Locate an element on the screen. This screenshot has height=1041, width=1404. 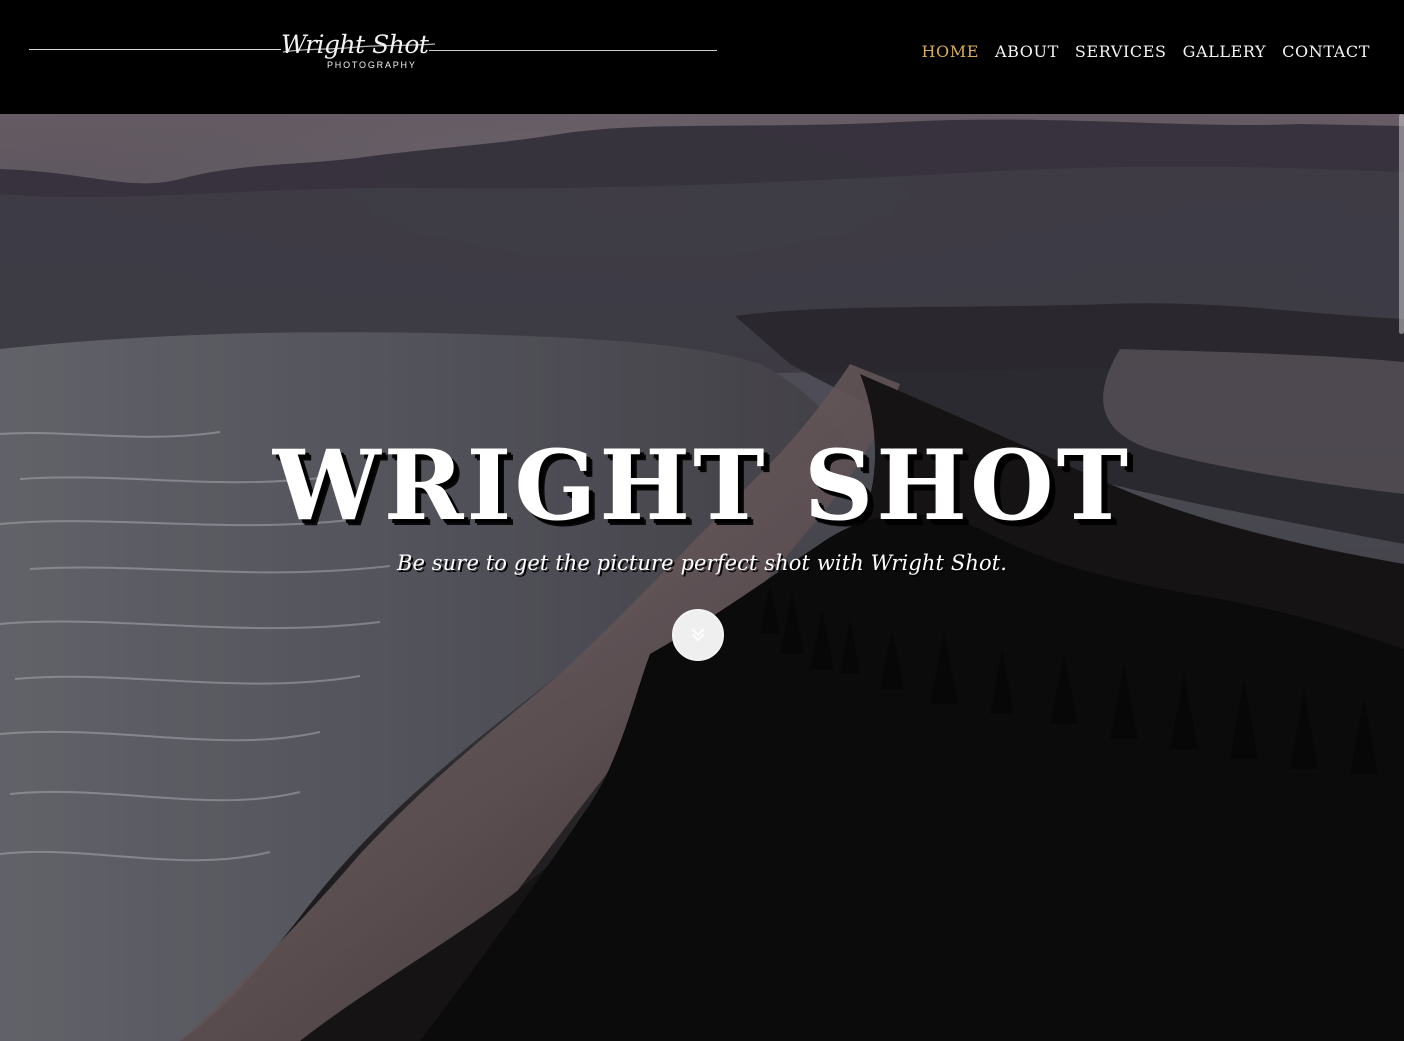
main-nav: HOME ABOUT SERVICES GALLERY CONTACT is located at coordinates (1145, 52).